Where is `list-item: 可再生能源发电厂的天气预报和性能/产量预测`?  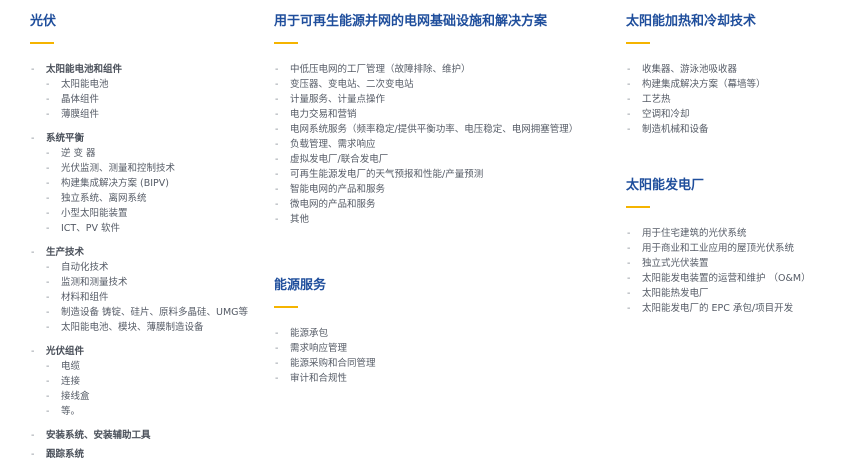 list-item: 可再生能源发电厂的天气预报和性能/产量预测 is located at coordinates (444, 174).